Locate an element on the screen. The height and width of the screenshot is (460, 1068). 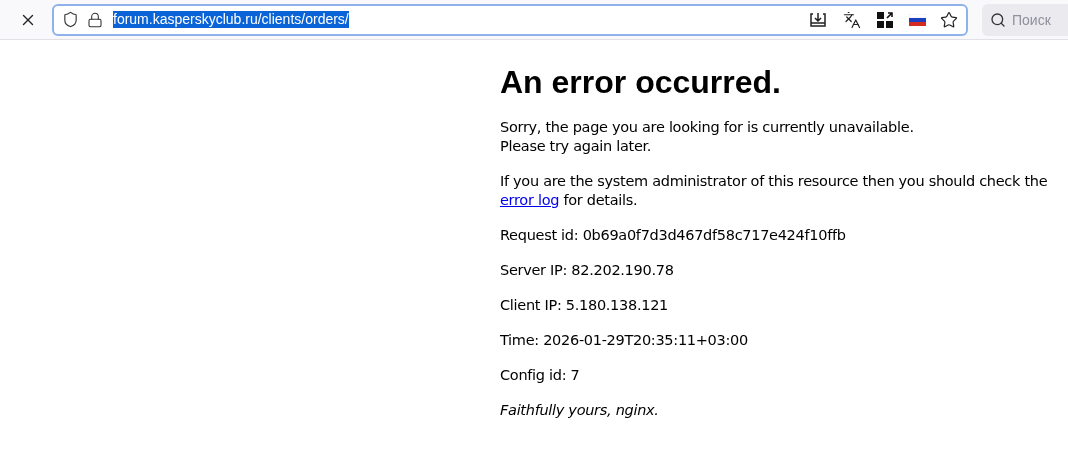
search-icon is located at coordinates (998, 19).